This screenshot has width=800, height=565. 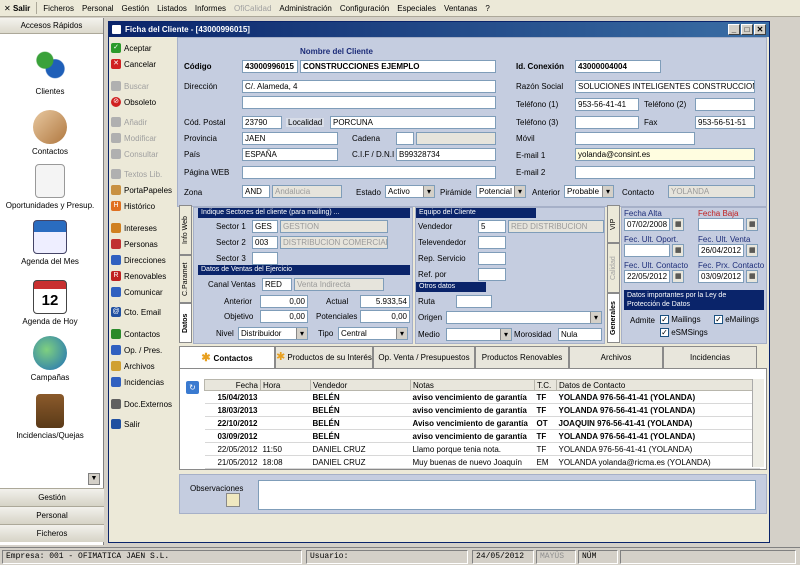 I want to click on fax-field: 953-56-51-51, so click(x=725, y=122).